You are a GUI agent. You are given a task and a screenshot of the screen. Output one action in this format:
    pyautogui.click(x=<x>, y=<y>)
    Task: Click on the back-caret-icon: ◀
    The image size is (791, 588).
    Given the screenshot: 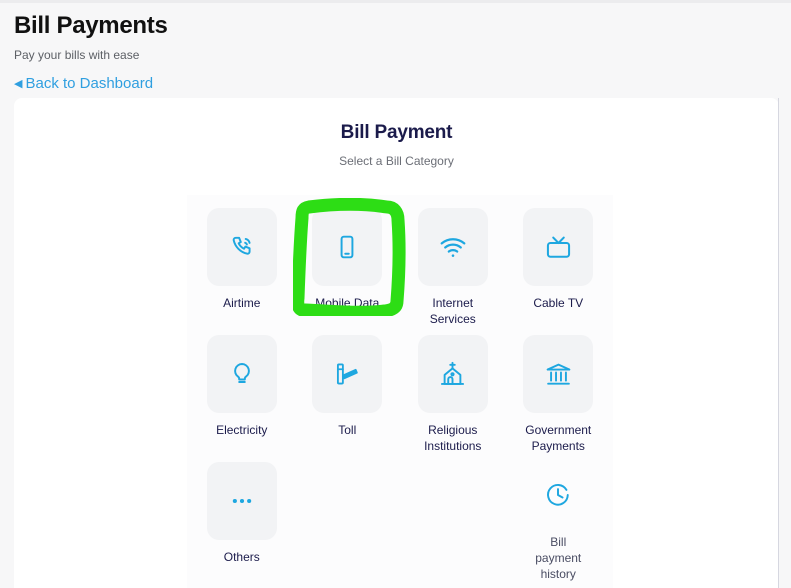 What is the action you would take?
    pyautogui.click(x=18, y=83)
    